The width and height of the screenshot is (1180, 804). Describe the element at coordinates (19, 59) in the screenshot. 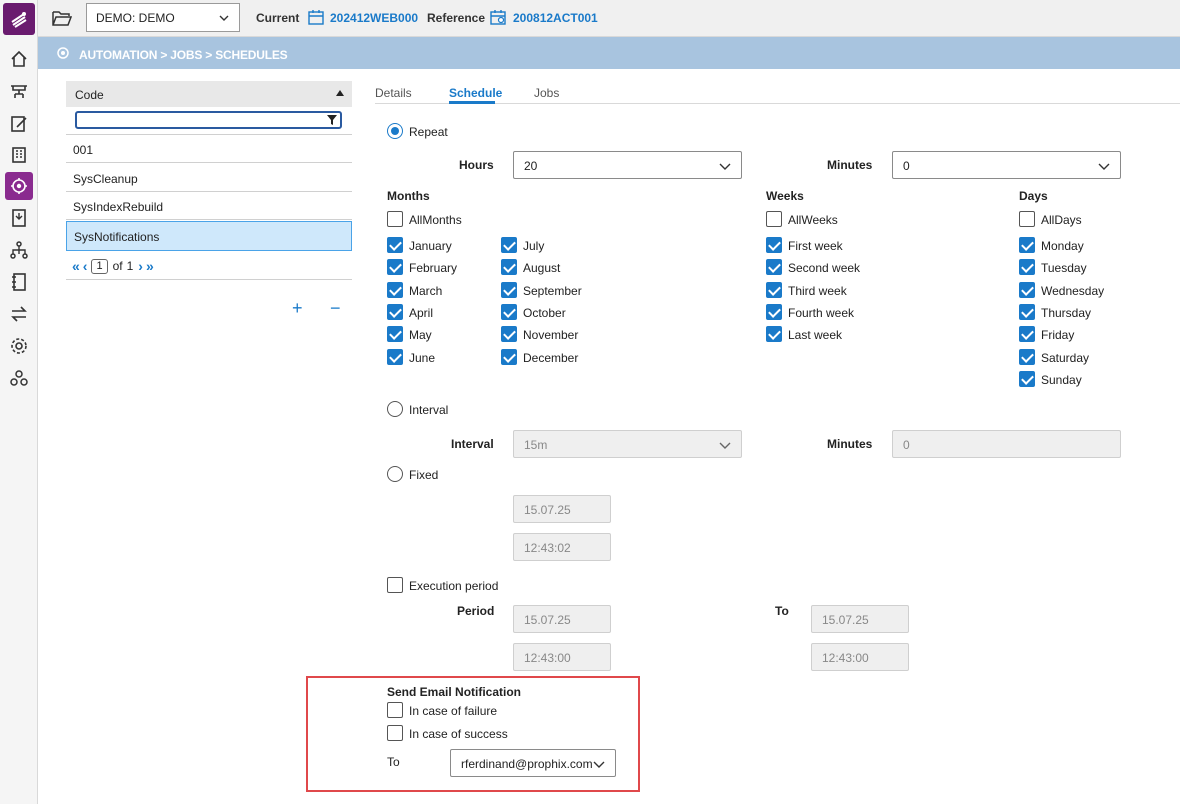

I see `home-icon` at that location.